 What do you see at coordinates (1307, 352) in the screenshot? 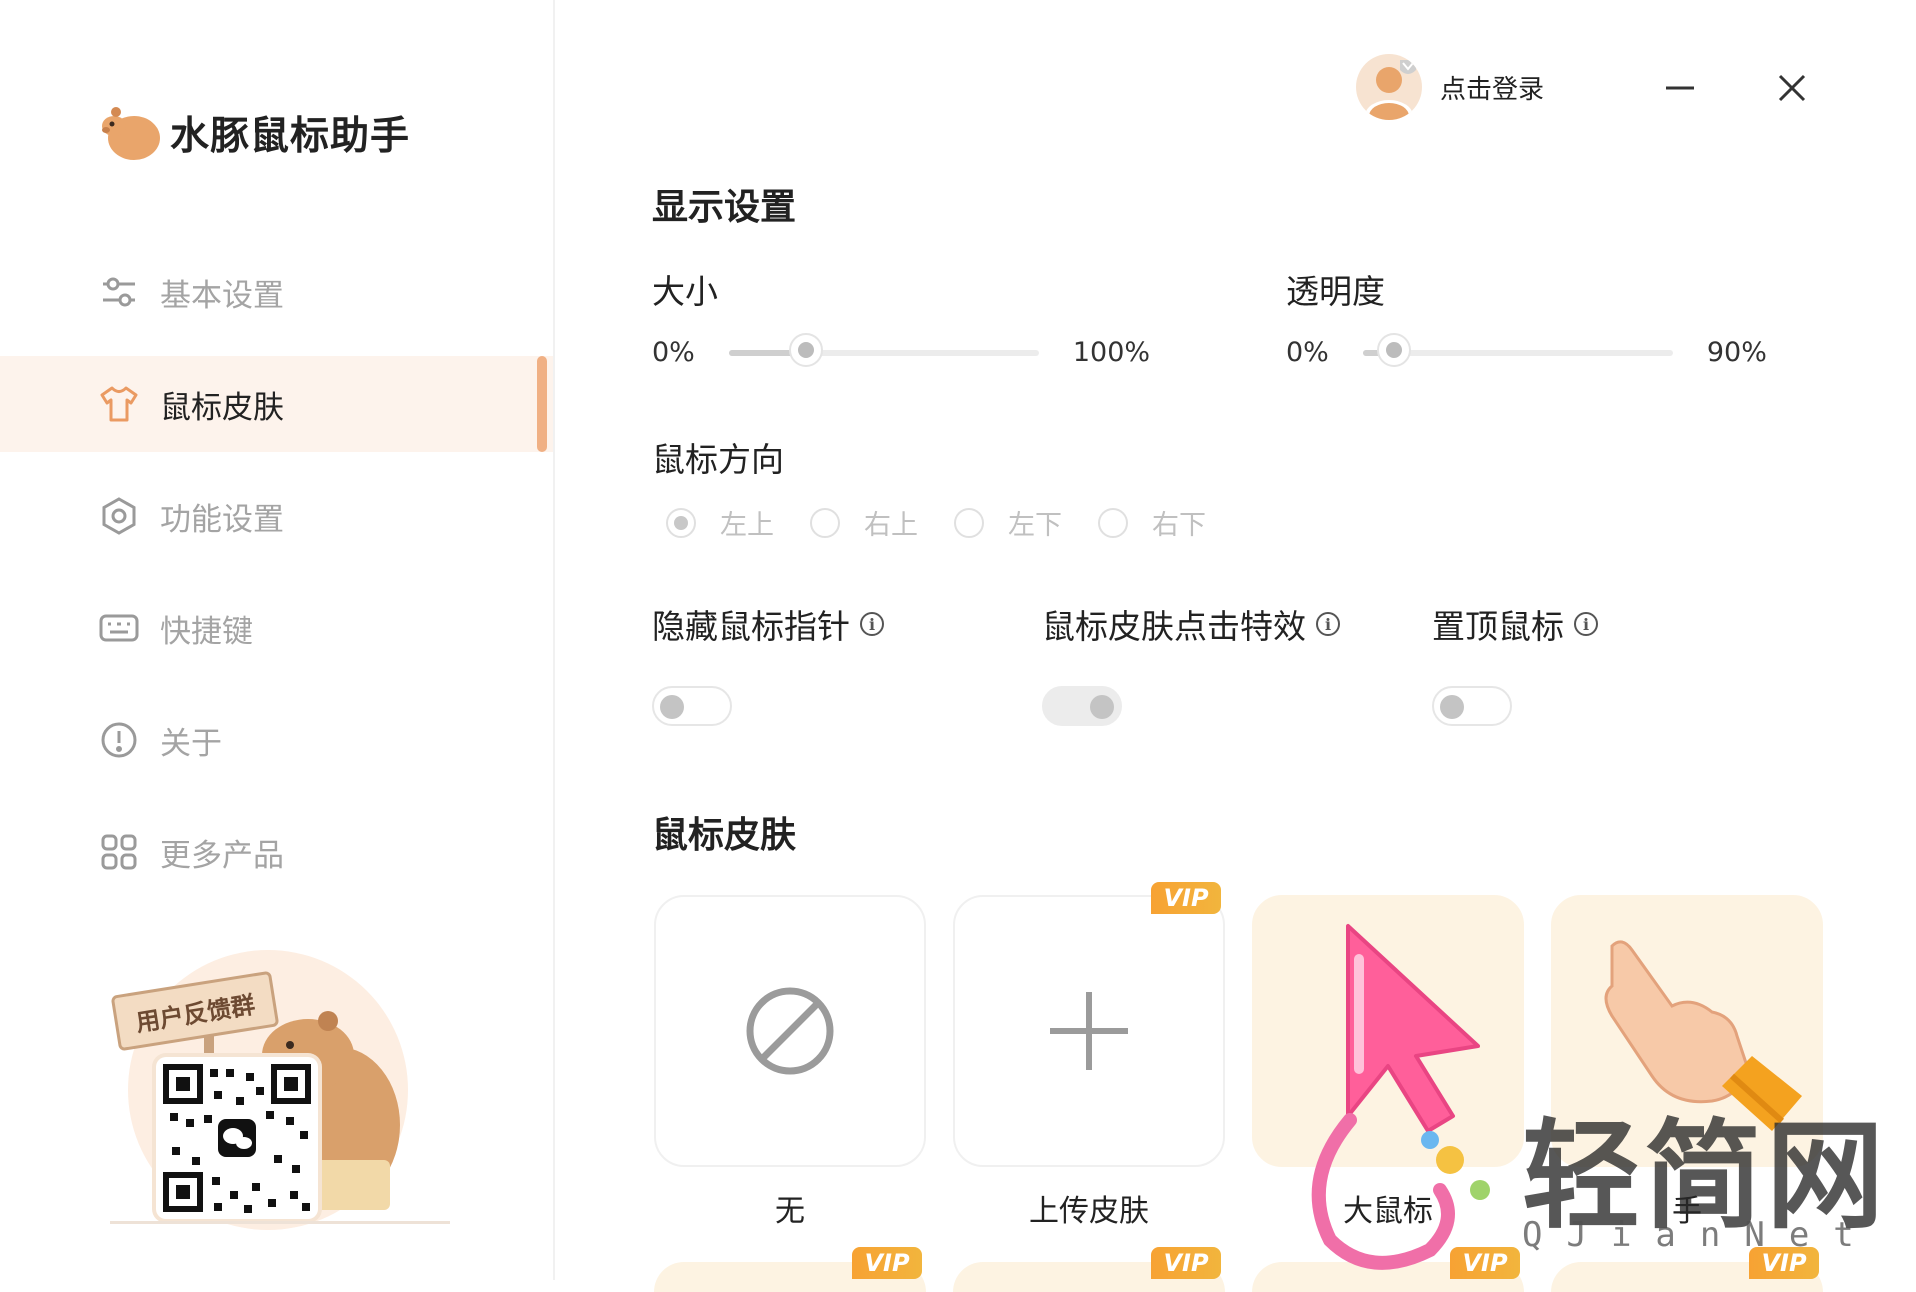
I see `opacity-min: 0%` at bounding box center [1307, 352].